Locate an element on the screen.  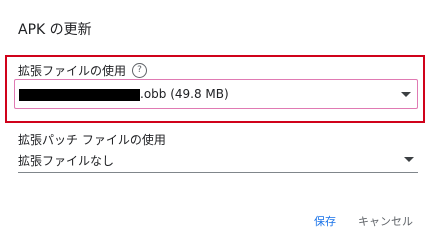
save-button: 保存 is located at coordinates (325, 221).